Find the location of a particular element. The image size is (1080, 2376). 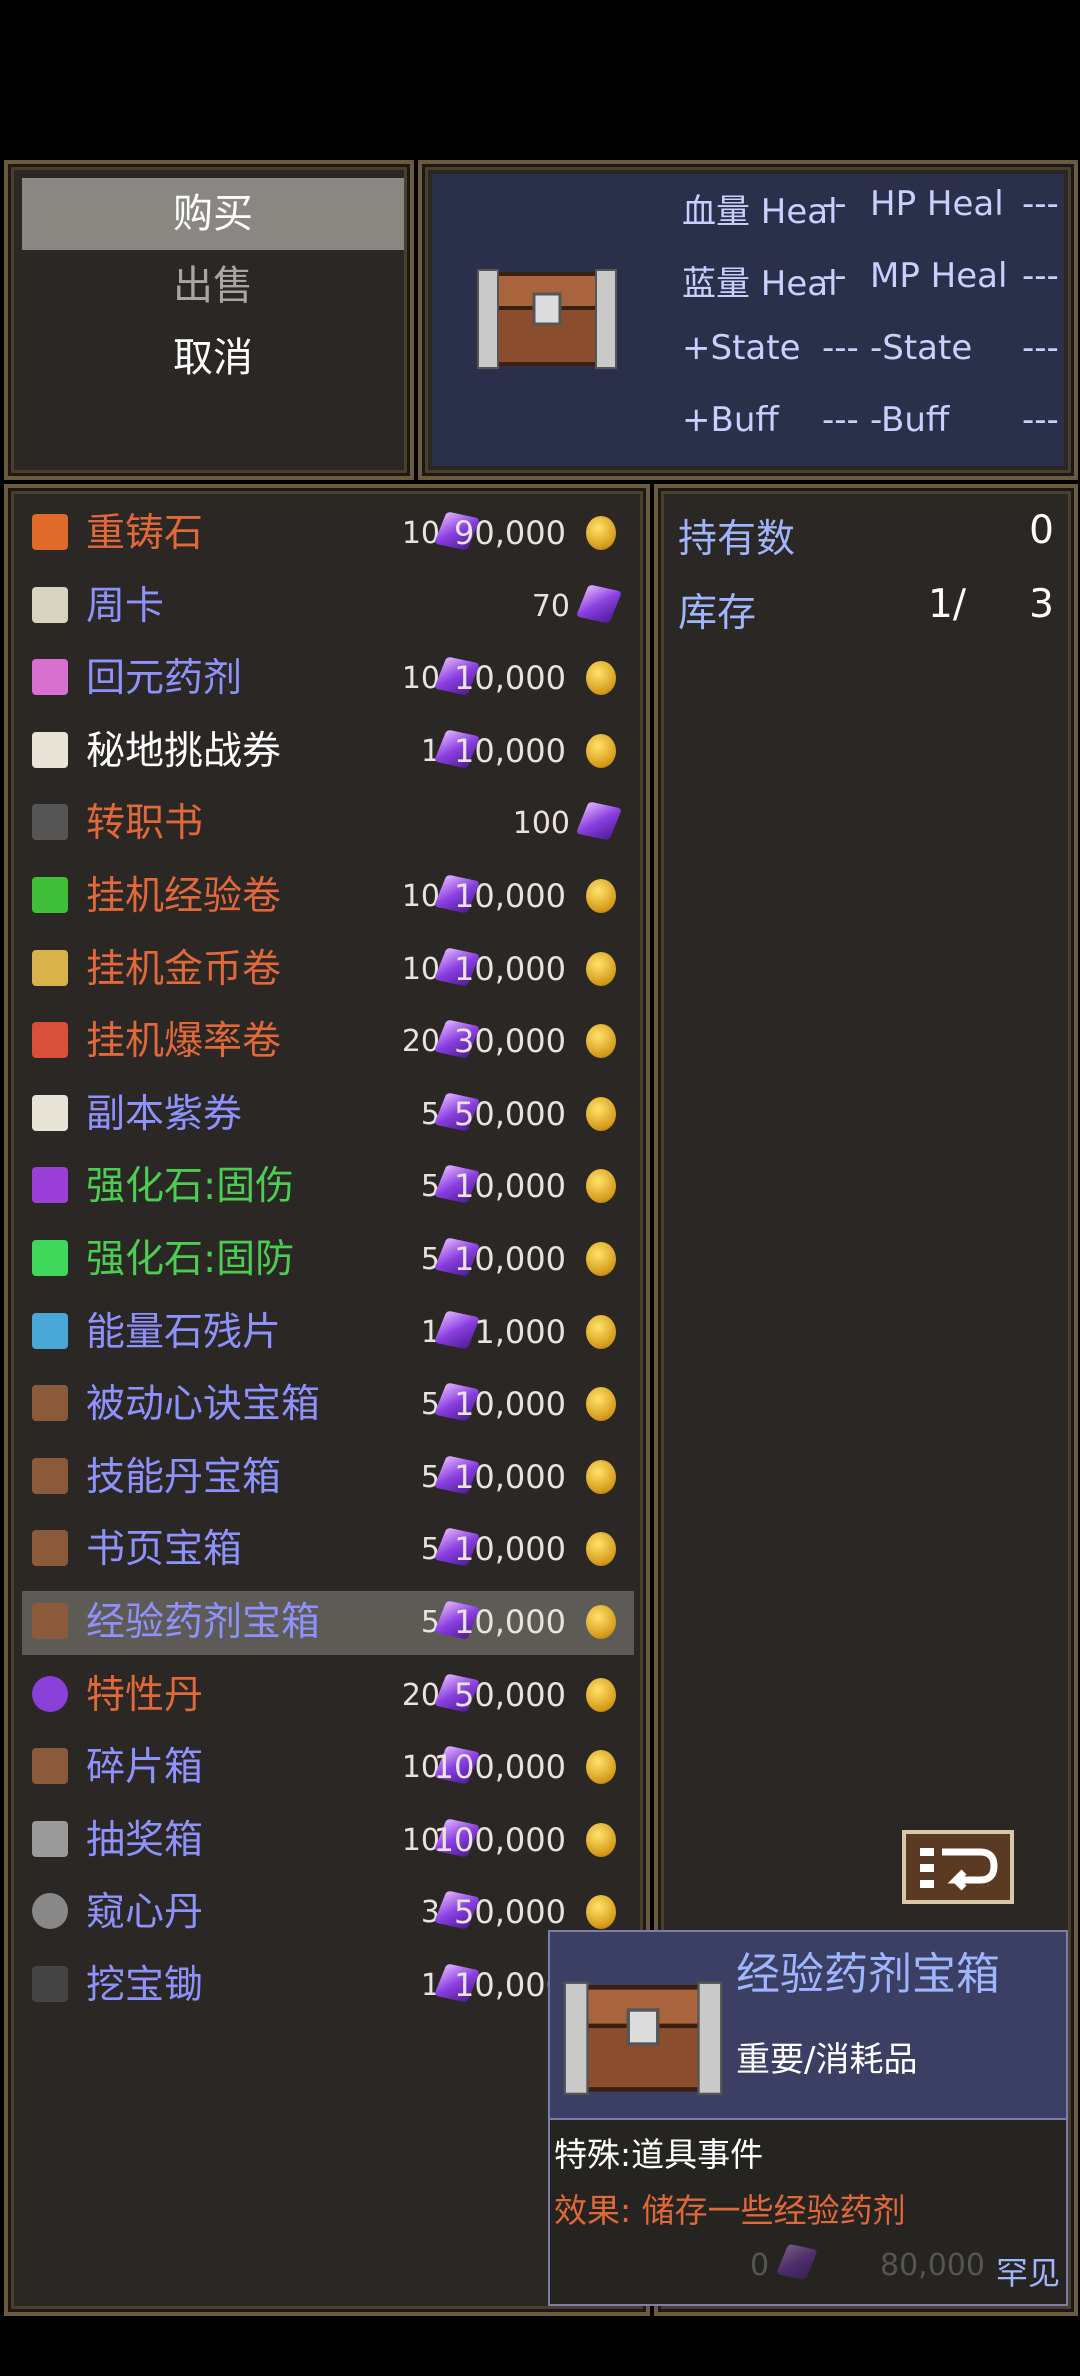

item-gold-price: 90,000 is located at coordinates (510, 533).